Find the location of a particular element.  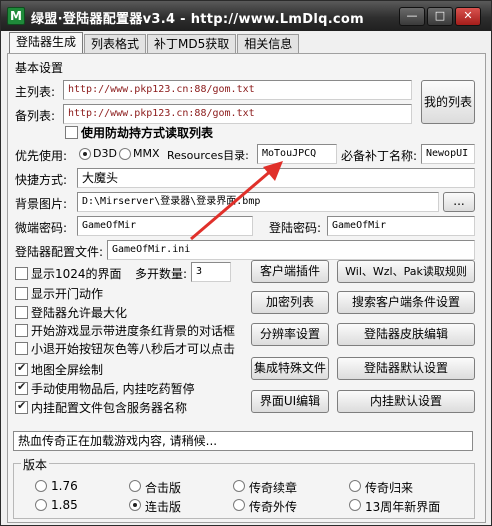

arrow-shaft is located at coordinates (232, 204).